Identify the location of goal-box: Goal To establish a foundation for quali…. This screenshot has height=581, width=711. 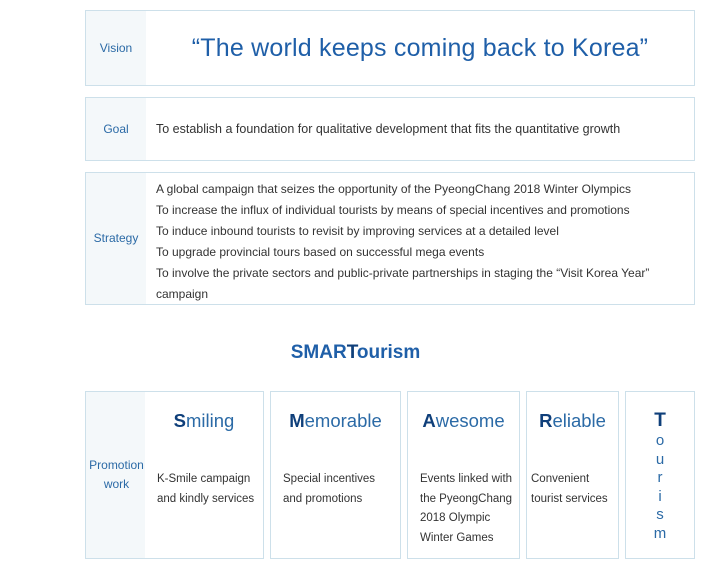
(390, 129).